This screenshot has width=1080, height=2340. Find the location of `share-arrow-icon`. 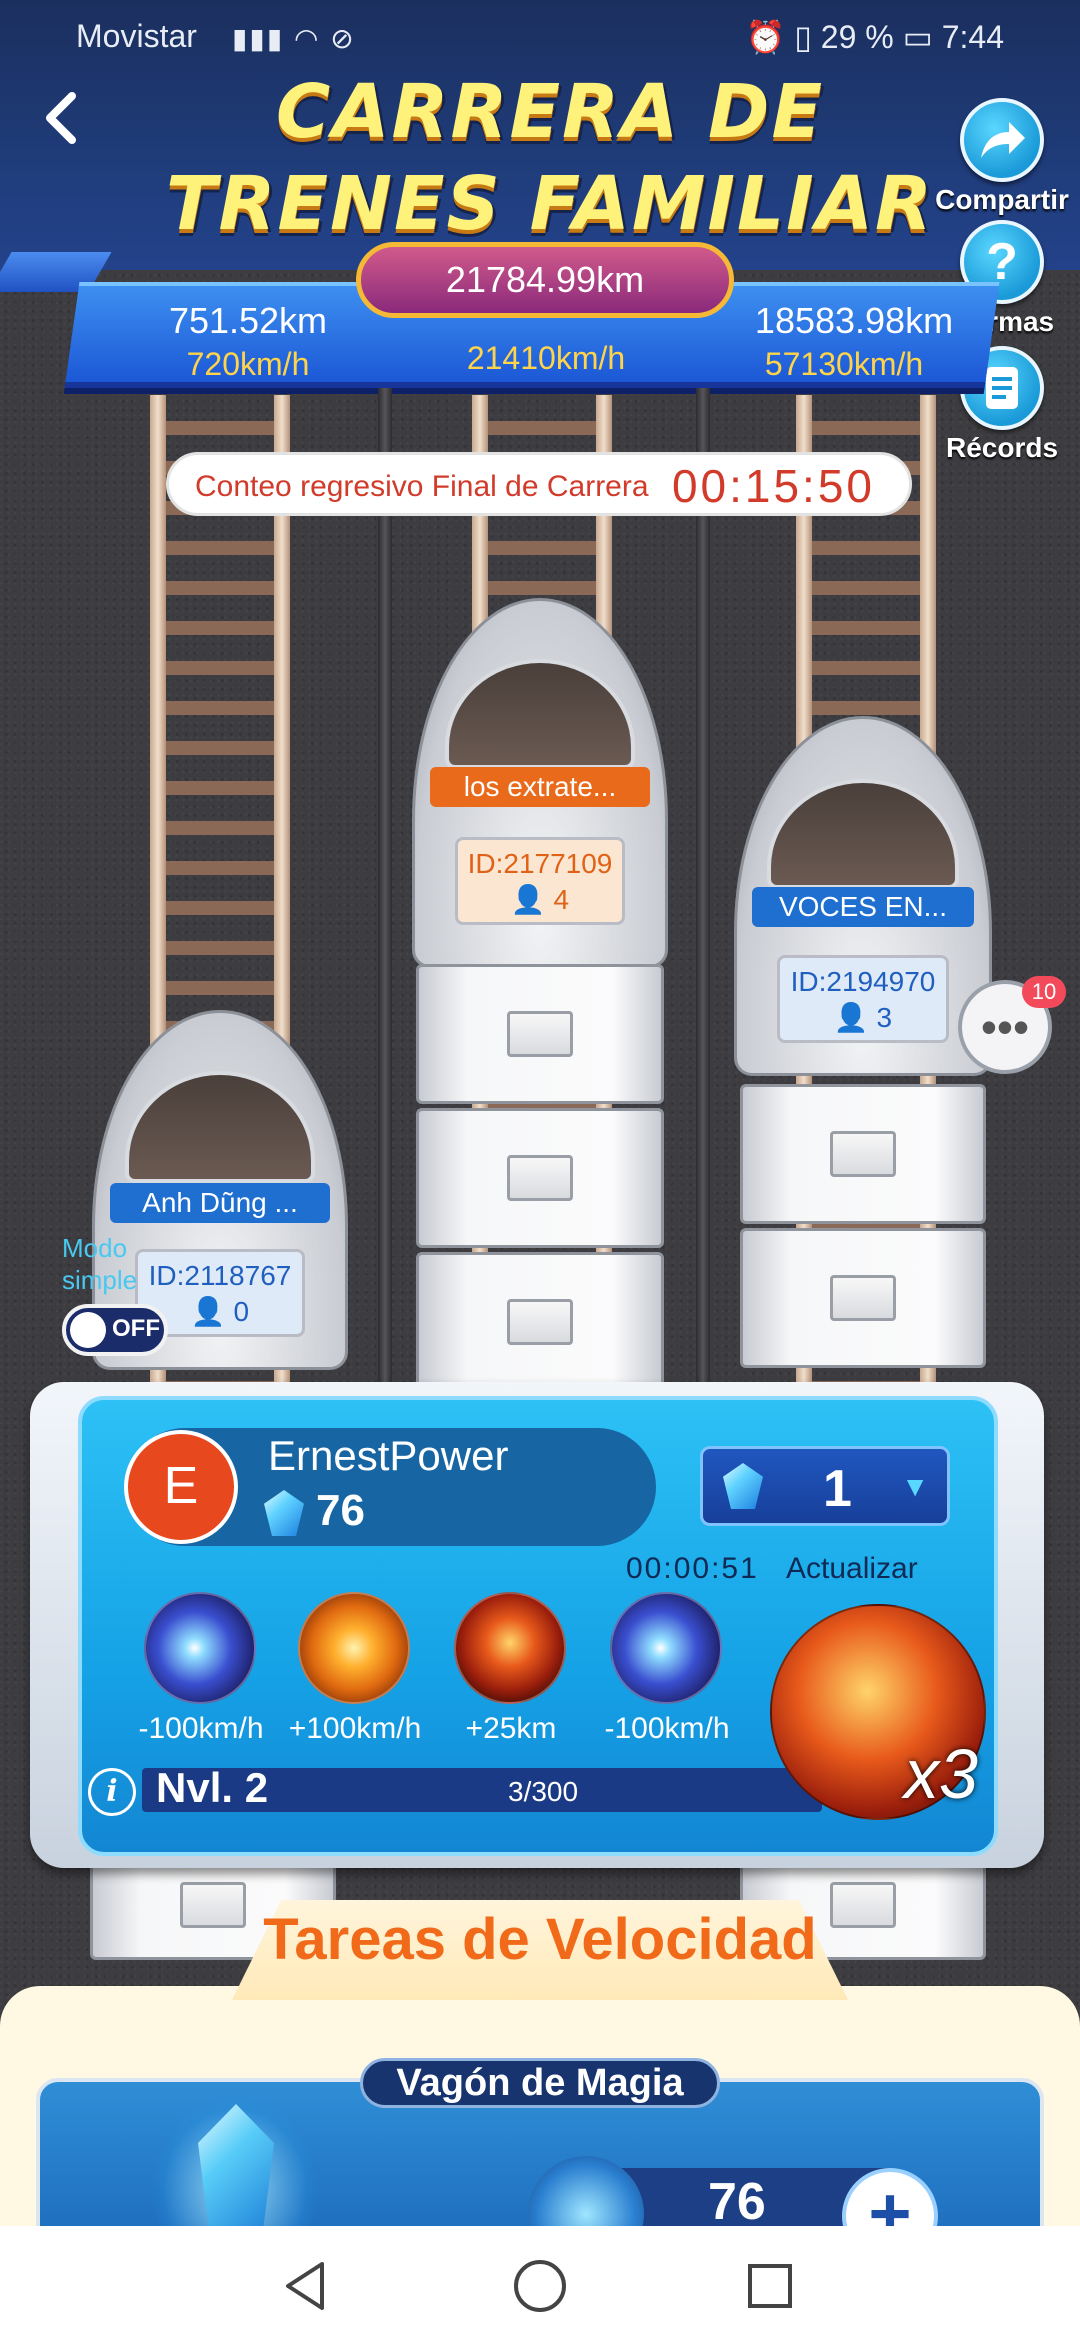

share-arrow-icon is located at coordinates (1002, 140).